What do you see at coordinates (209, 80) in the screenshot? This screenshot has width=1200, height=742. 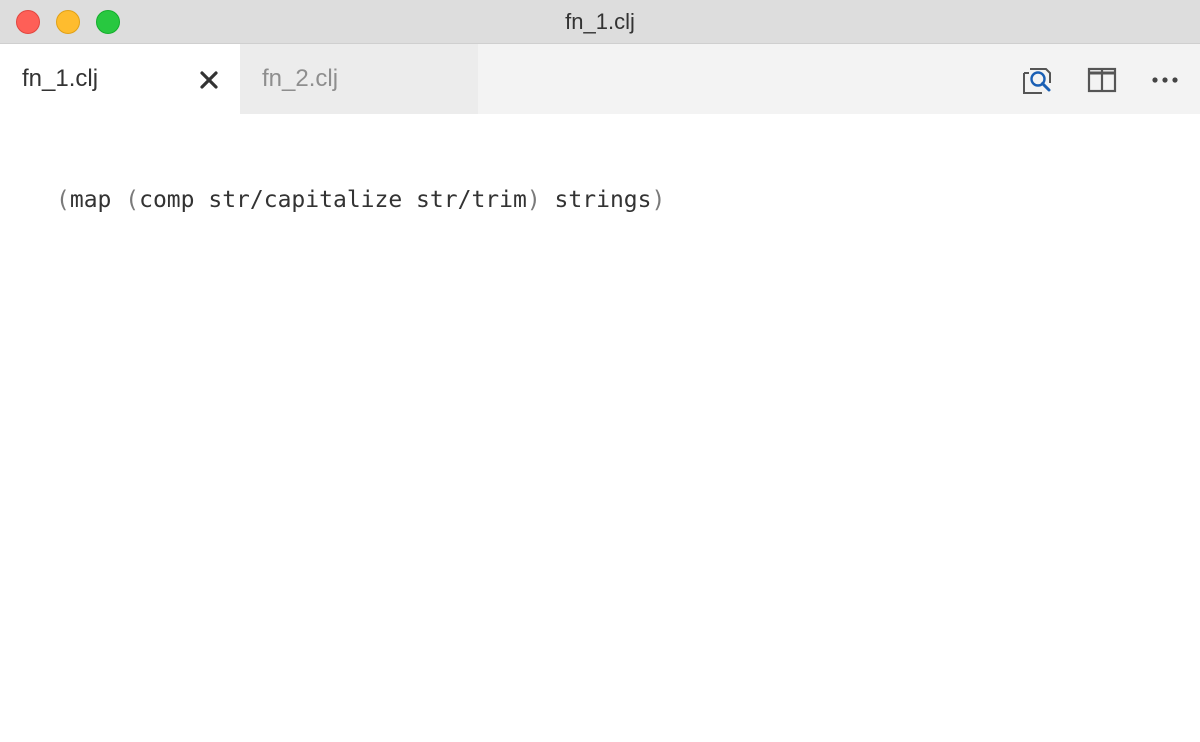 I see `close-tab-icon` at bounding box center [209, 80].